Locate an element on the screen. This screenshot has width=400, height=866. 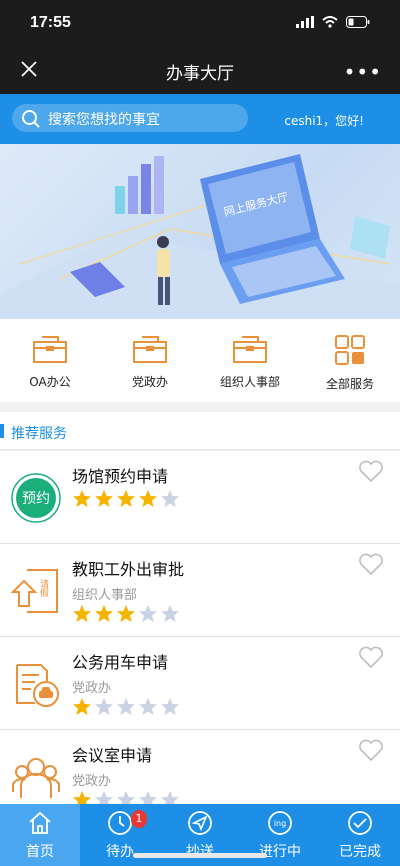
service-row-venue-booking: 预约 场馆预约申请 is located at coordinates (200, 497).